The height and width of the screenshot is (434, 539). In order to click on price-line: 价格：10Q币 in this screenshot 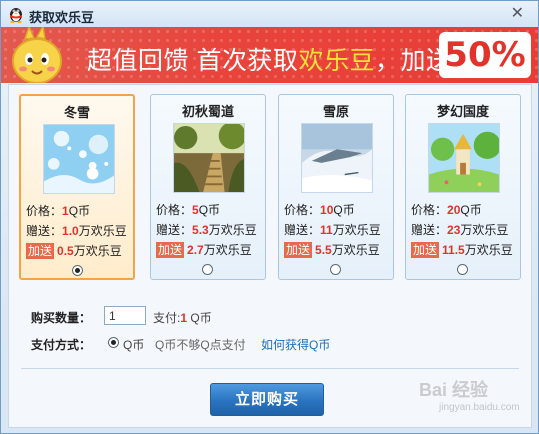, I will do `click(319, 209)`.